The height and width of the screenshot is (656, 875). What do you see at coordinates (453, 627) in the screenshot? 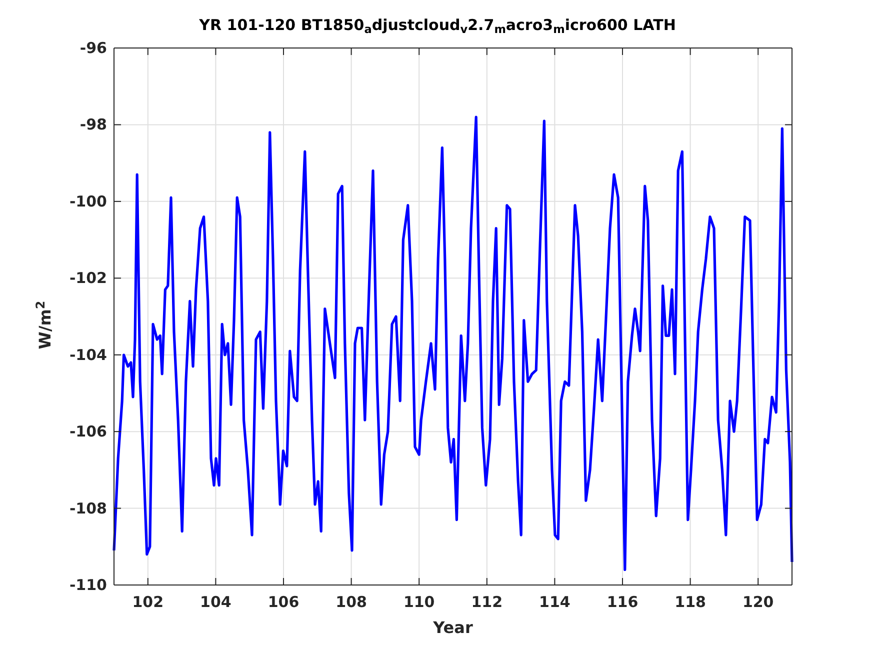
I see `x-axis-label: Year` at bounding box center [453, 627].